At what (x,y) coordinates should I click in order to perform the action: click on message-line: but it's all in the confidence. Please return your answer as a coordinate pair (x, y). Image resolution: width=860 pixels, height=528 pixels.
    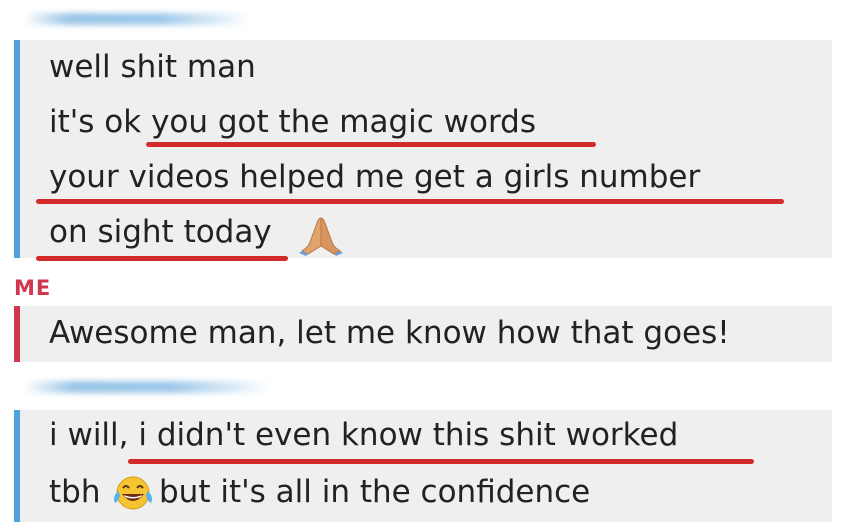
    Looking at the image, I should click on (375, 492).